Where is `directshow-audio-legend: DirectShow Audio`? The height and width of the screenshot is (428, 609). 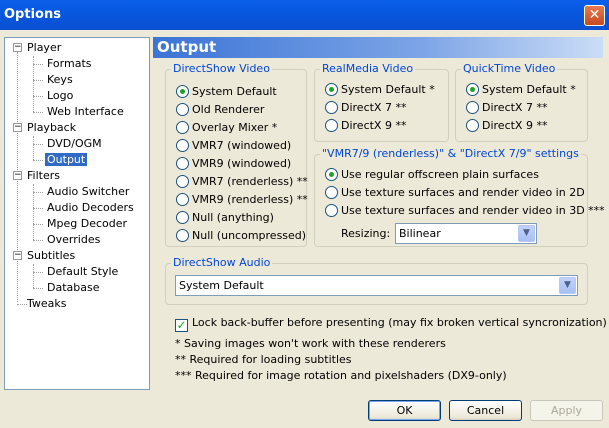
directshow-audio-legend: DirectShow Audio is located at coordinates (222, 262).